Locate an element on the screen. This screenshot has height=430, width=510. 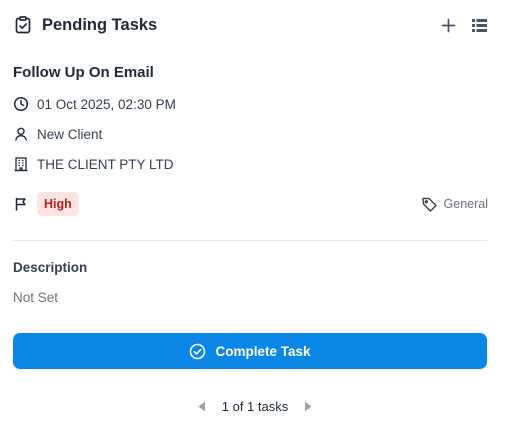
section-divider is located at coordinates (250, 240).